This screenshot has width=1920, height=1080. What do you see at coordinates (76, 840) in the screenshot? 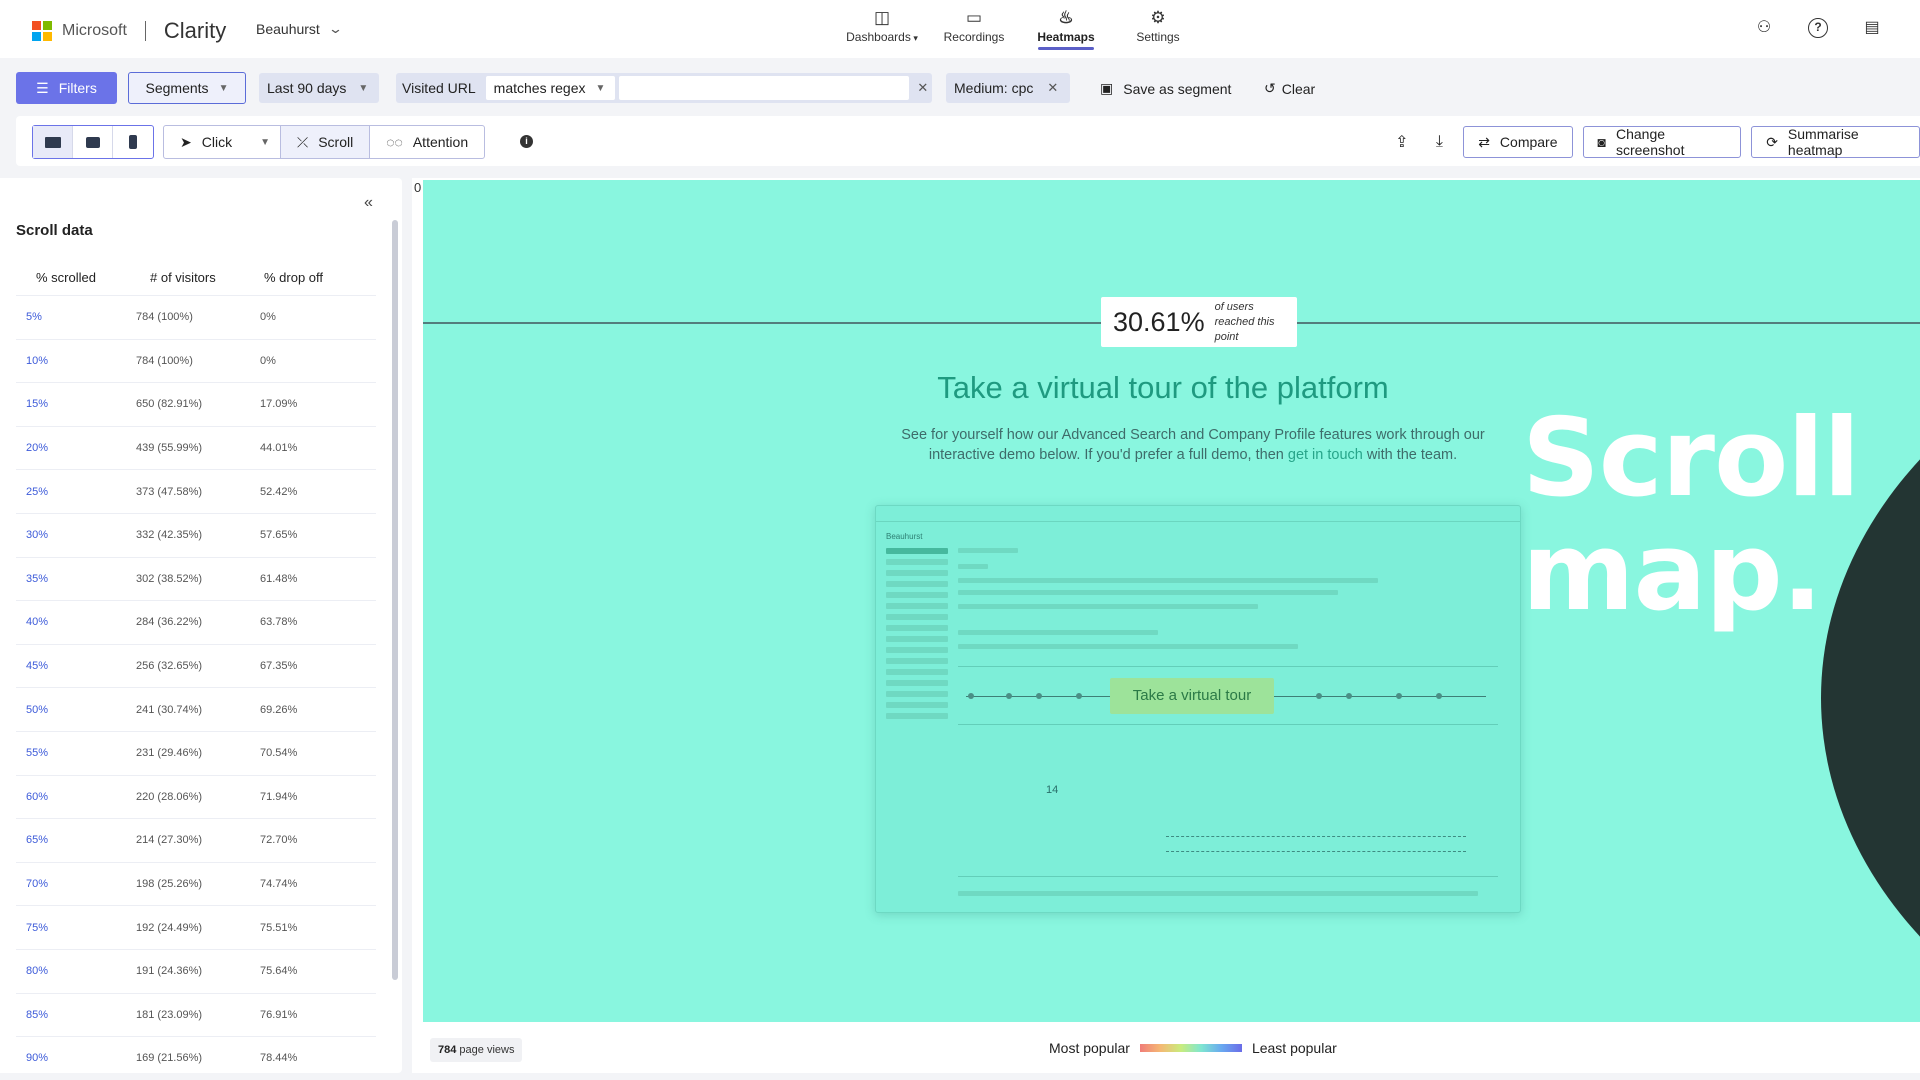
I see `cell-scrolled: 65%` at bounding box center [76, 840].